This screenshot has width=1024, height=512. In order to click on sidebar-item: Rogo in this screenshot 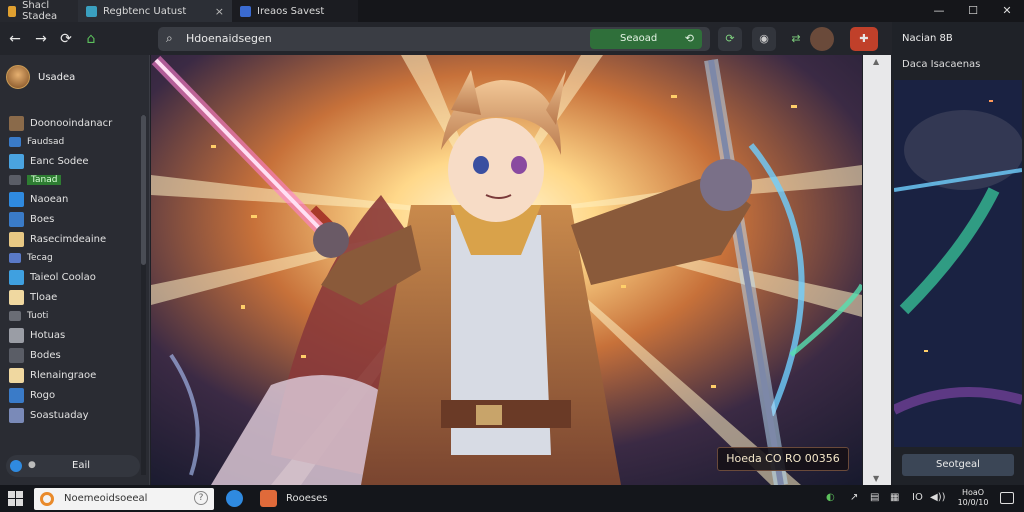, I will do `click(73, 395)`.